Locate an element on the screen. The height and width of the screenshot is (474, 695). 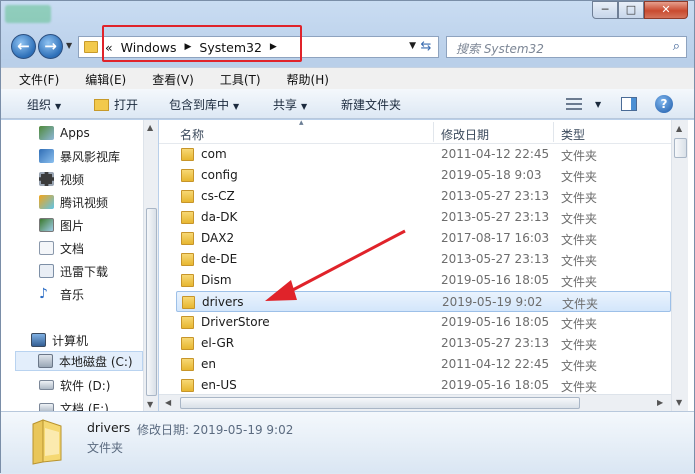
nav-item-videos: 视频 is located at coordinates (61, 179).